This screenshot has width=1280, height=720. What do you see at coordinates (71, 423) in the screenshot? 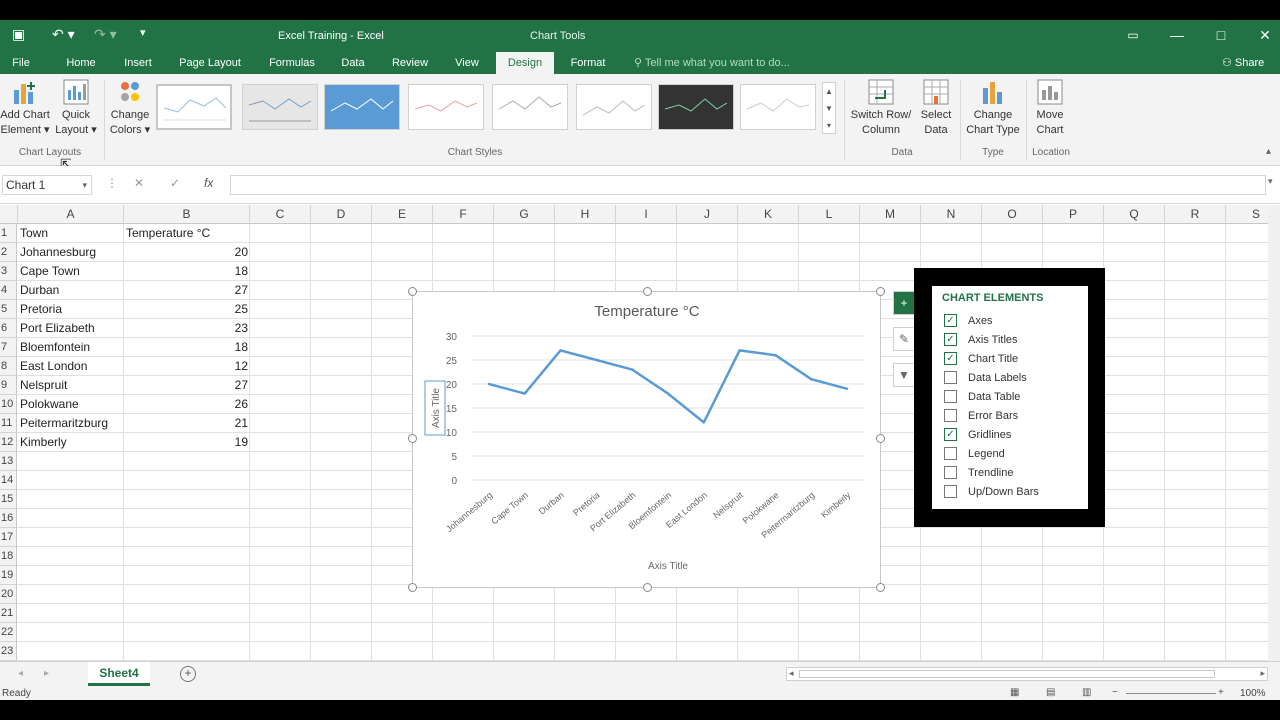
I see `cell: Peitermaritzburg` at bounding box center [71, 423].